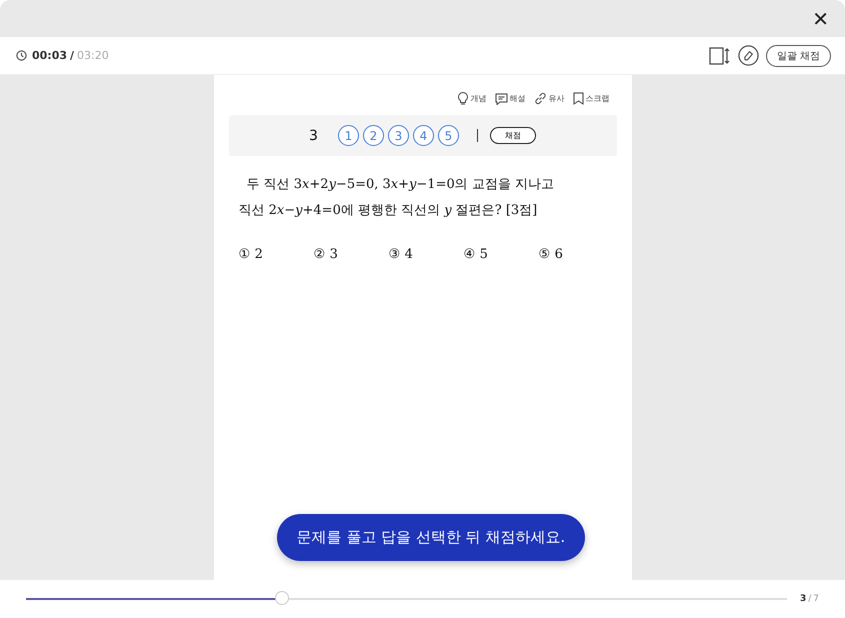  I want to click on total-pages: 7, so click(816, 599).